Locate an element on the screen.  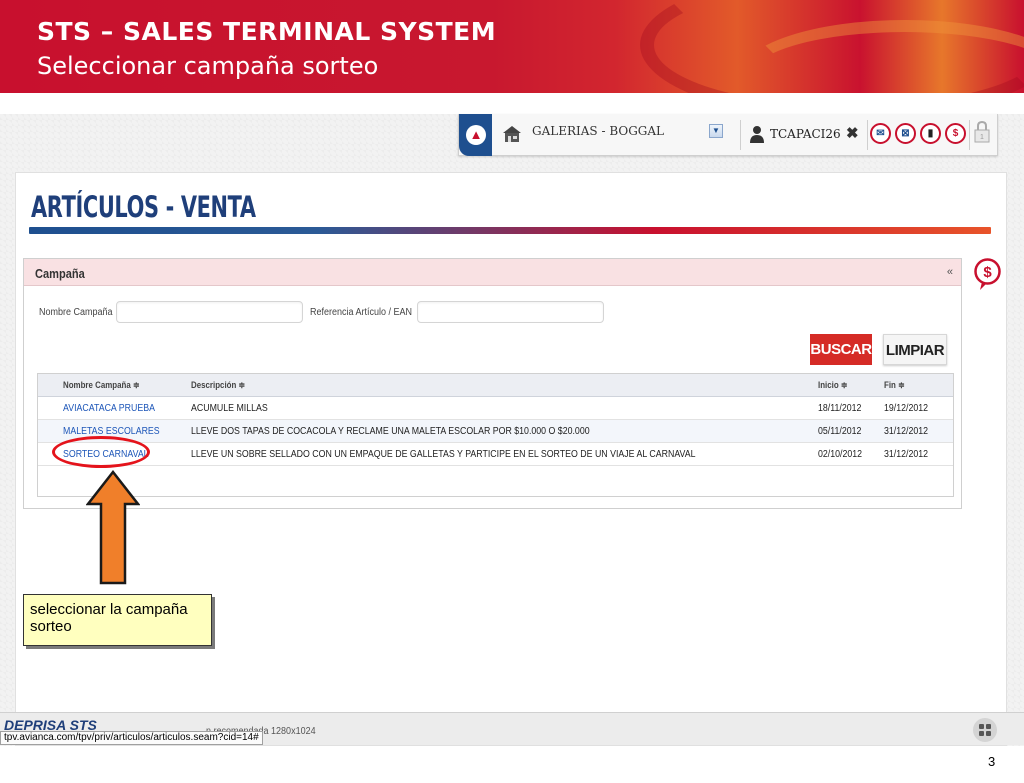
svg-text: 1 is located at coordinates (982, 137).